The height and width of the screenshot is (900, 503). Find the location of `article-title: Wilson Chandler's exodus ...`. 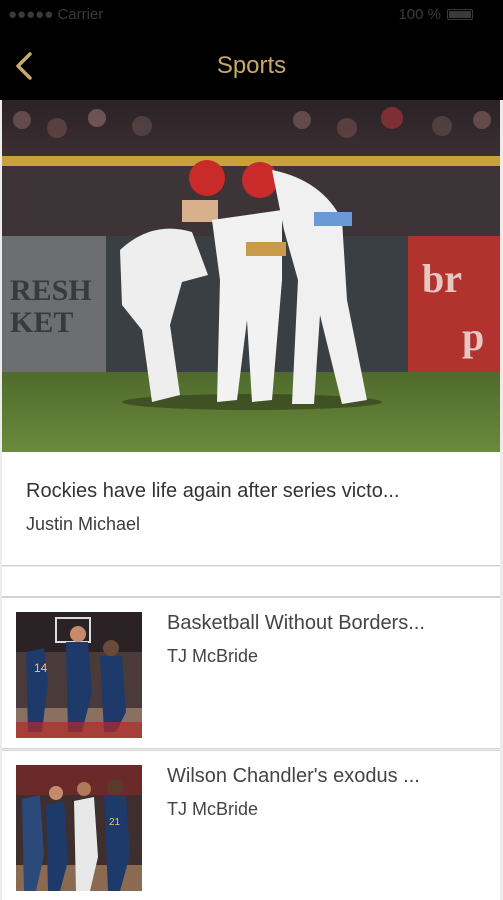

article-title: Wilson Chandler's exodus ... is located at coordinates (293, 776).